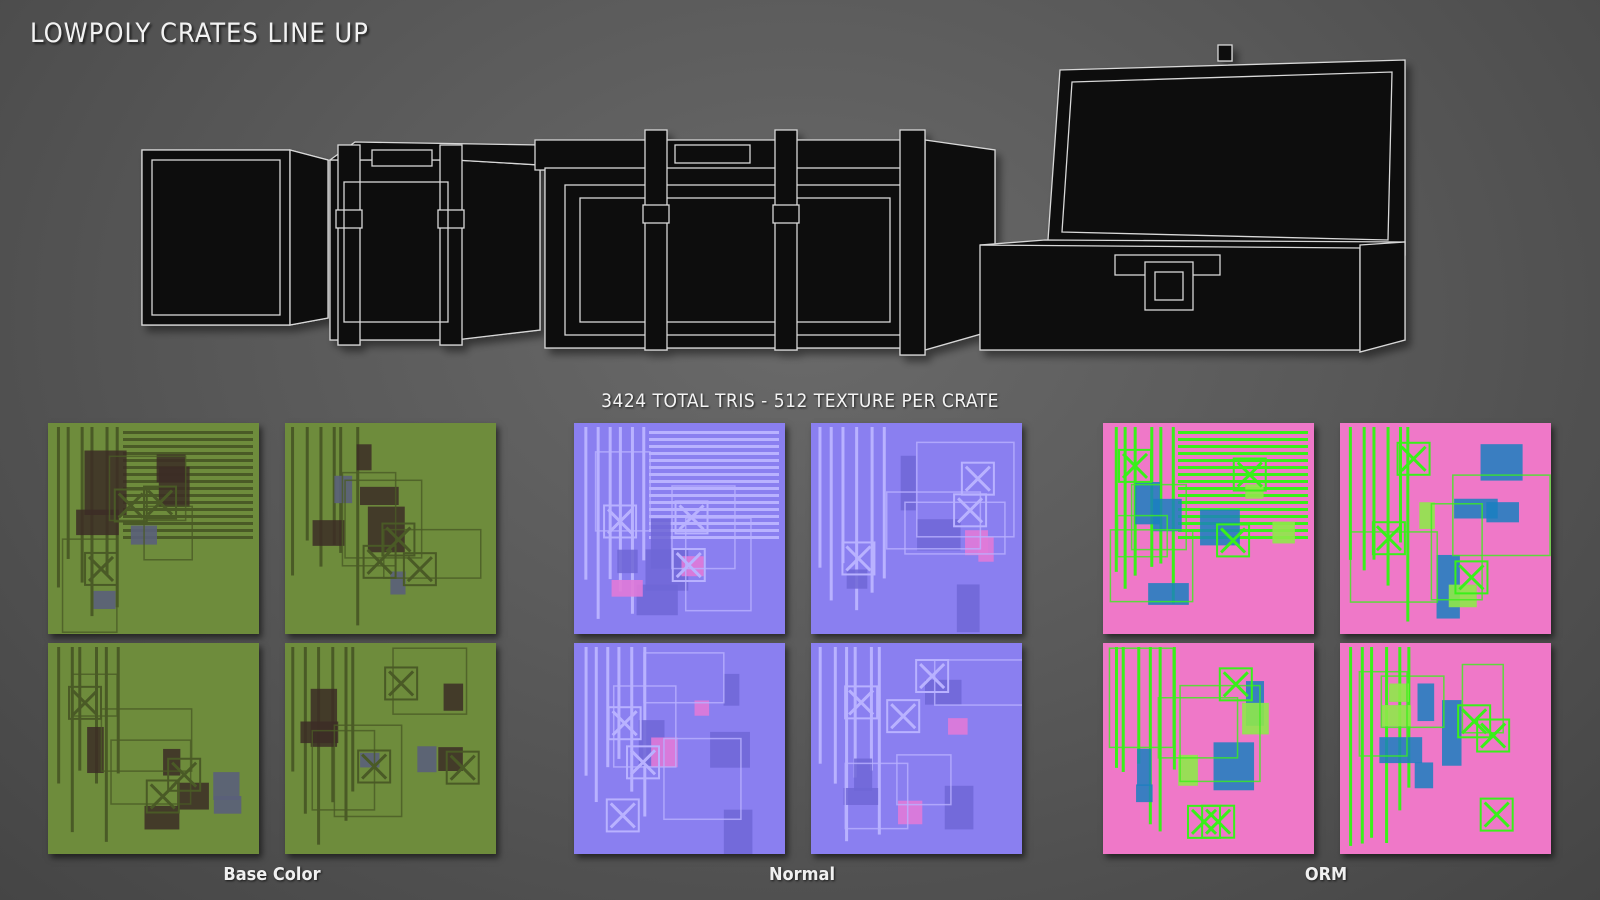  Describe the element at coordinates (434, 243) in the screenshot. I see `crate-strapped` at that location.